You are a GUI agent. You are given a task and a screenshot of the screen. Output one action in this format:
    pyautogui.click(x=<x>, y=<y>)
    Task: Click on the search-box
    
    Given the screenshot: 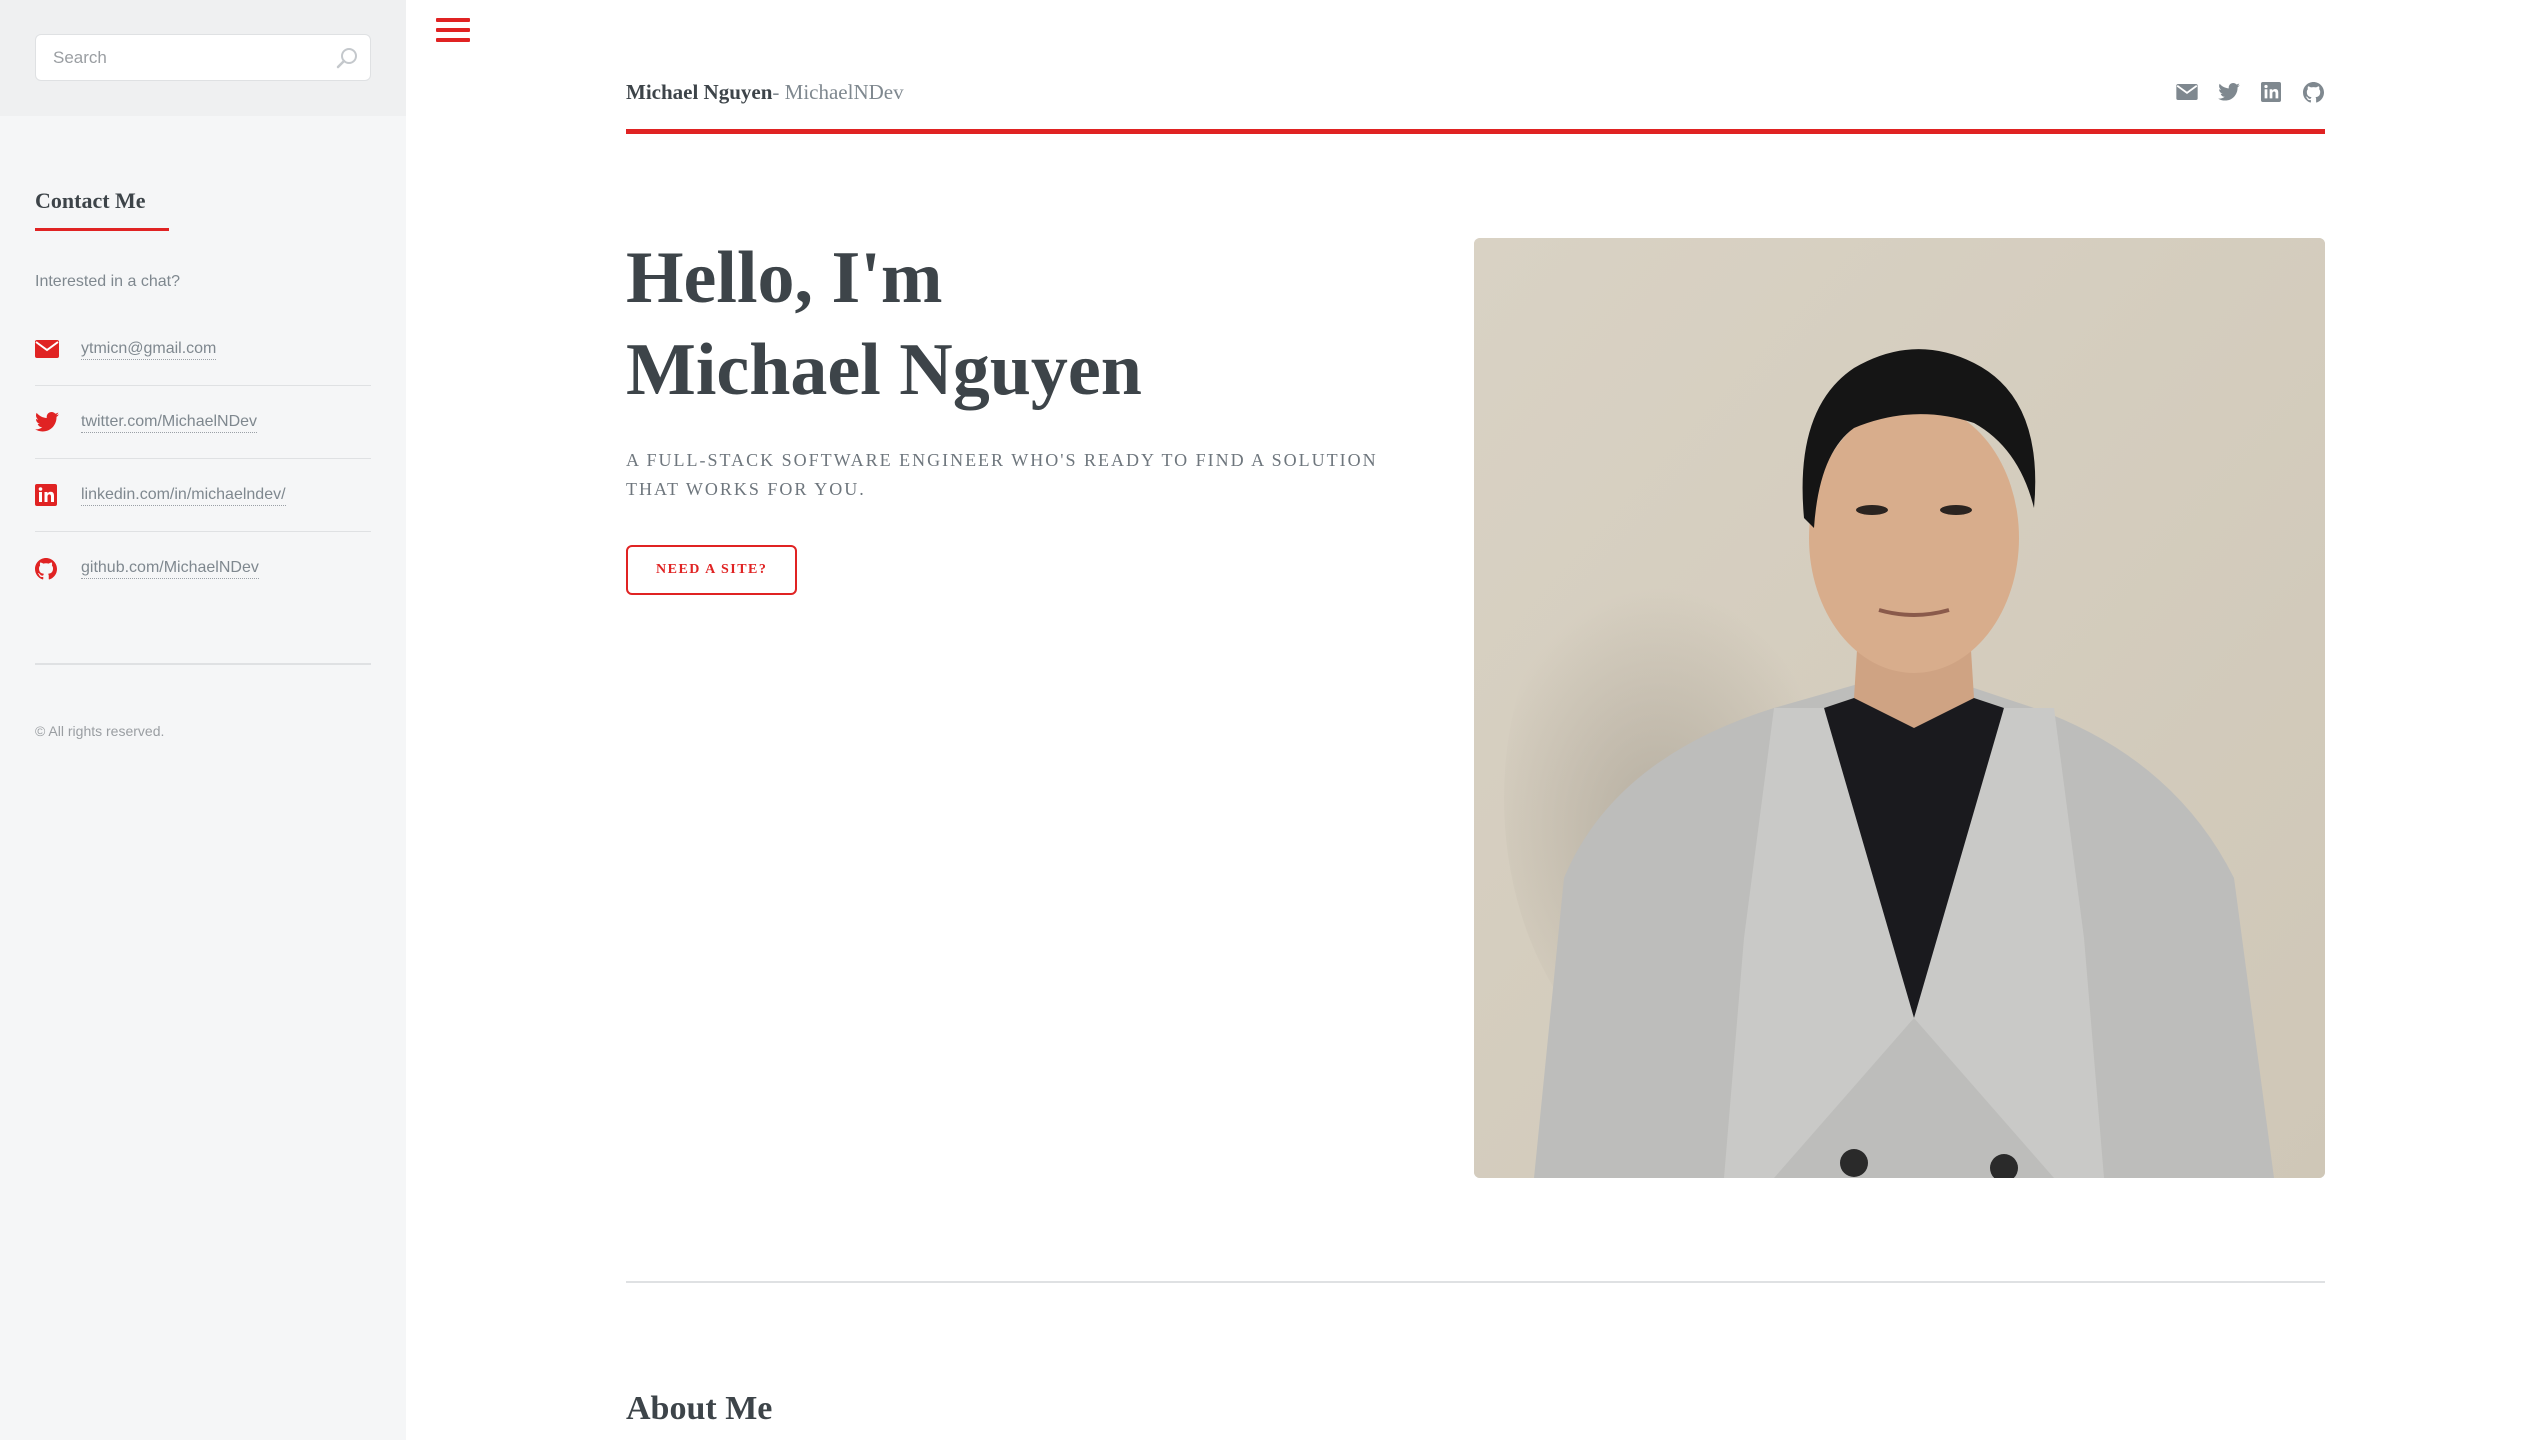 What is the action you would take?
    pyautogui.click(x=203, y=57)
    